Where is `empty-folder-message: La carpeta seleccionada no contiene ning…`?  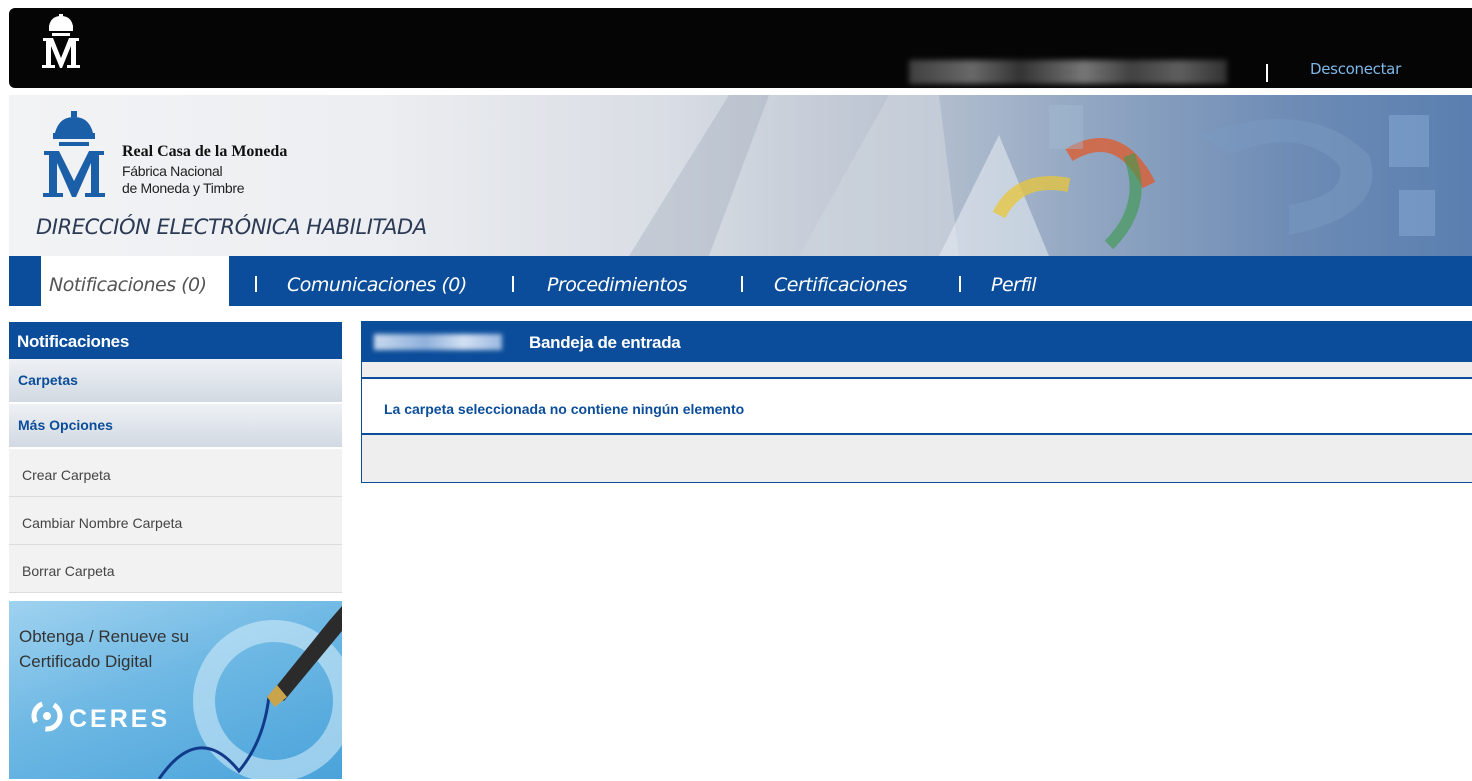 empty-folder-message: La carpeta seleccionada no contiene ning… is located at coordinates (917, 407).